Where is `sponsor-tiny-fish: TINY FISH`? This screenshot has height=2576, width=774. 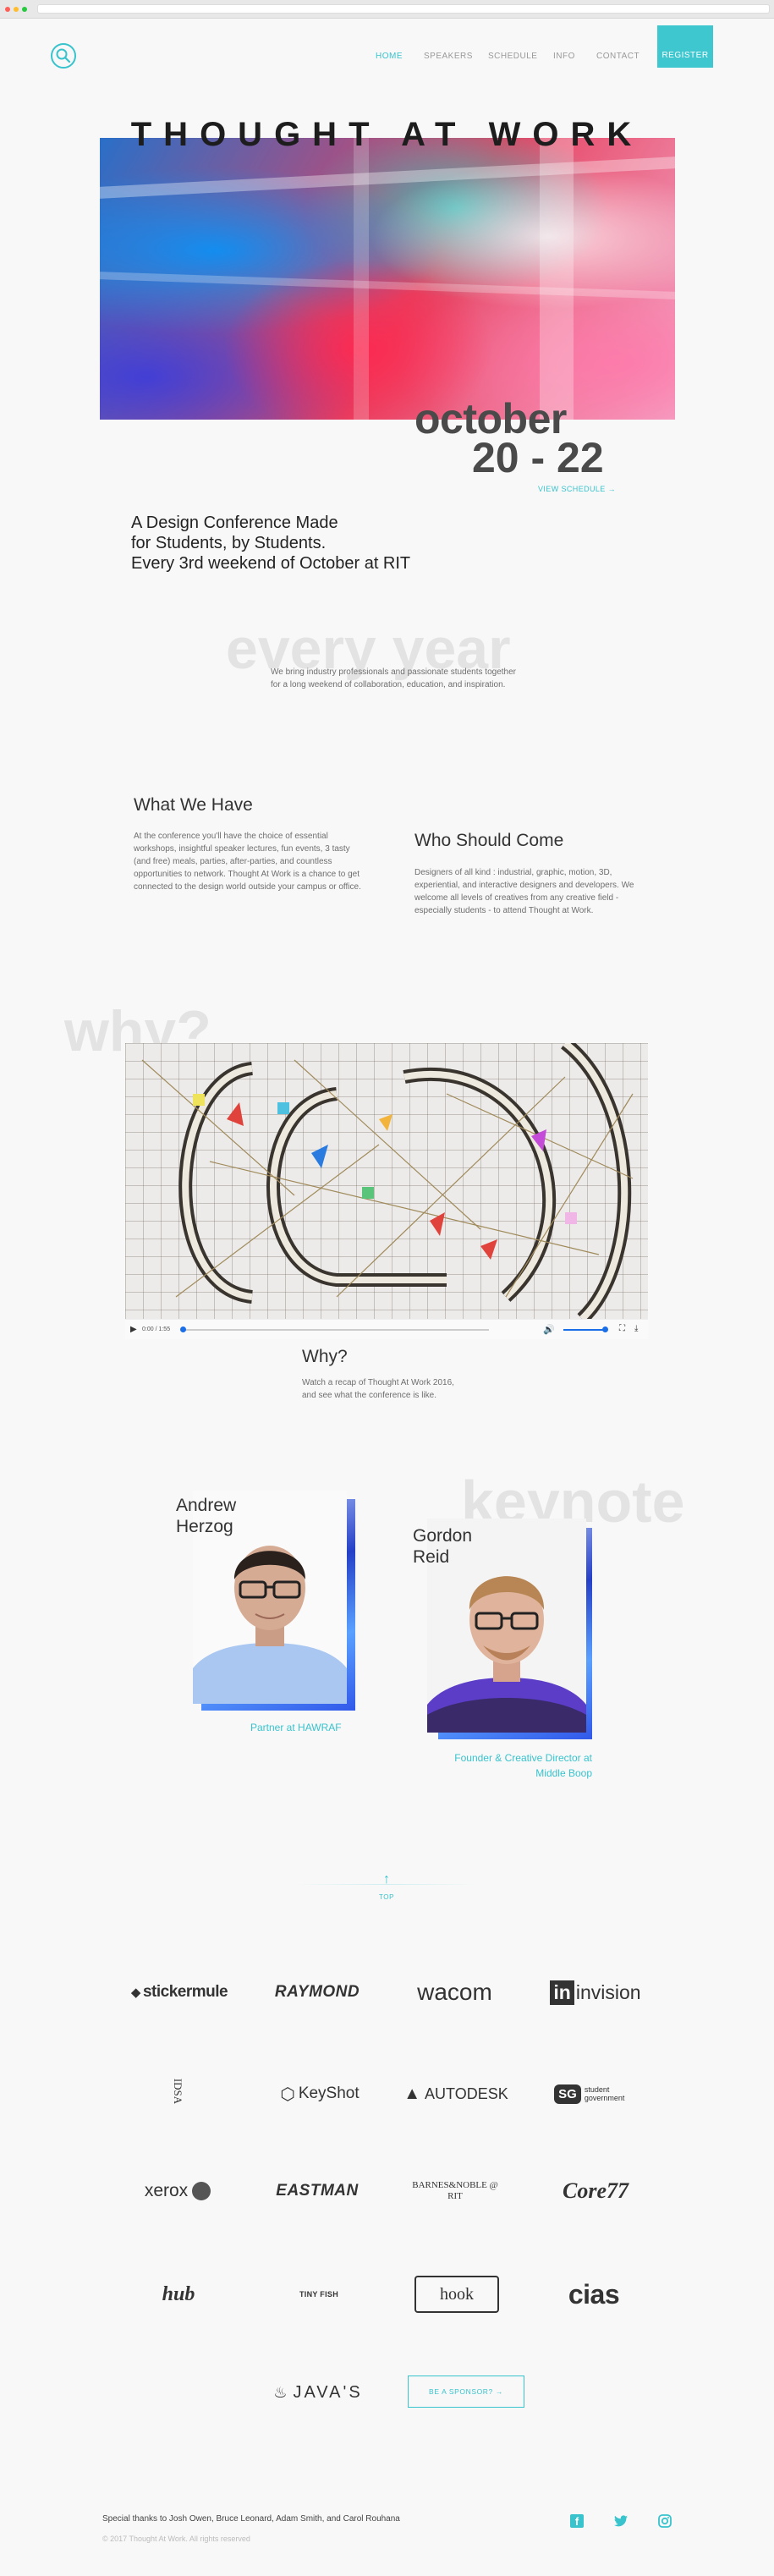 sponsor-tiny-fish: TINY FISH is located at coordinates (319, 2294).